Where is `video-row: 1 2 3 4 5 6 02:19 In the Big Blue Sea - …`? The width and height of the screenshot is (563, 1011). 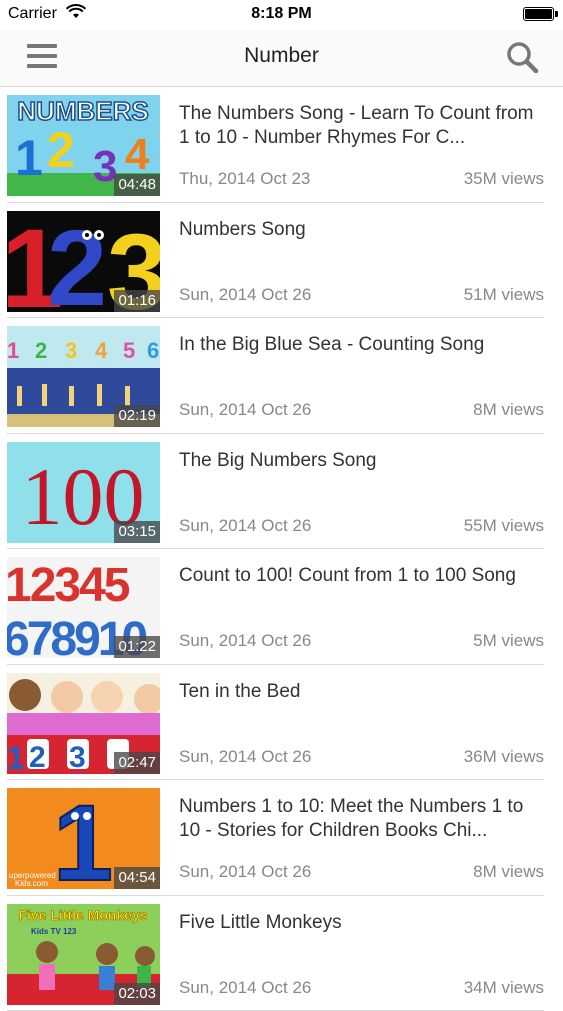
video-row: 1 2 3 4 5 6 02:19 In the Big Blue Sea - … is located at coordinates (281, 376).